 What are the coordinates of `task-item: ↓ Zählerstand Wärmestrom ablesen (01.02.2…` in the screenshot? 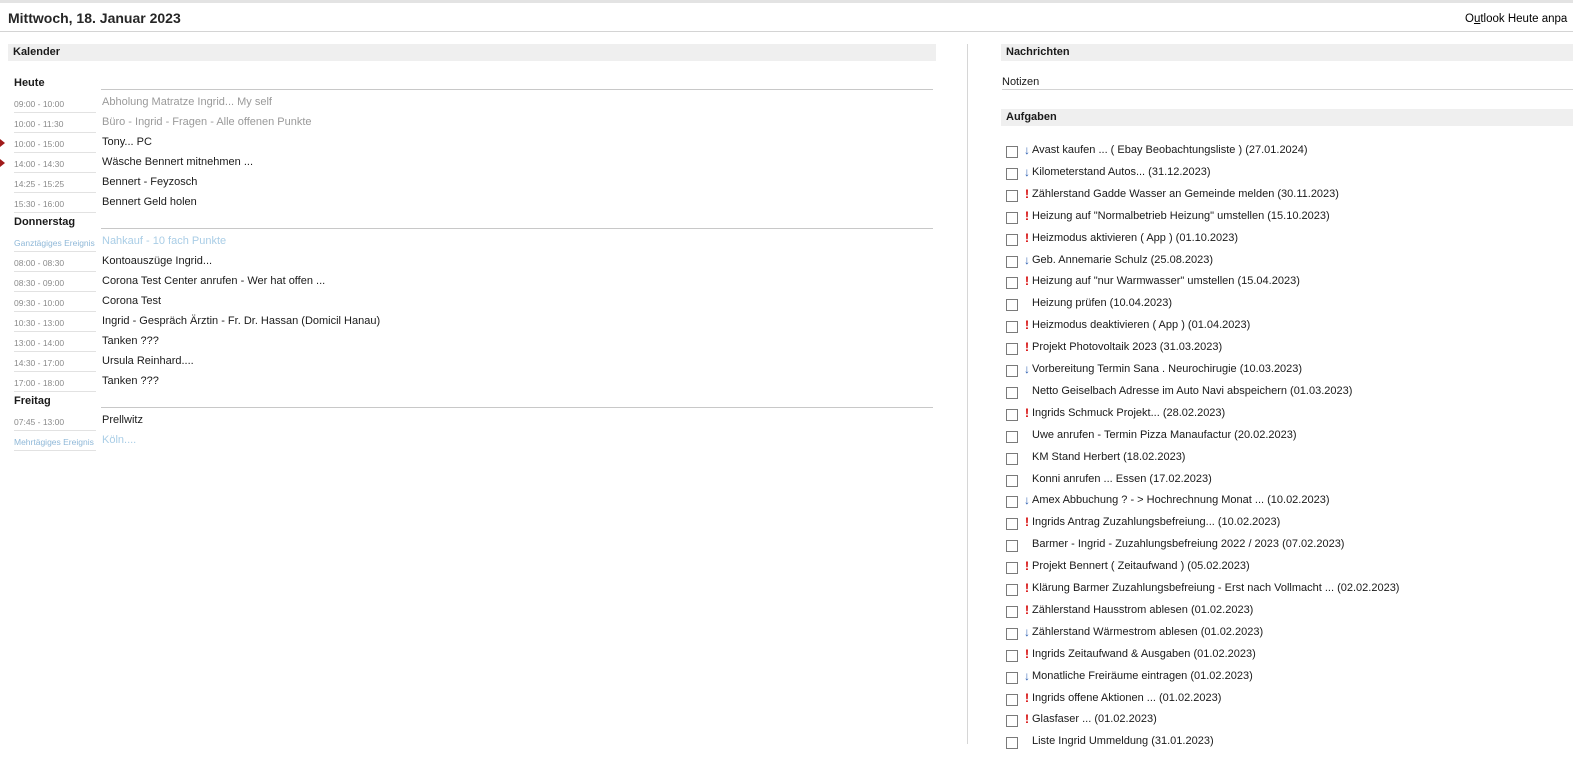 It's located at (1286, 636).